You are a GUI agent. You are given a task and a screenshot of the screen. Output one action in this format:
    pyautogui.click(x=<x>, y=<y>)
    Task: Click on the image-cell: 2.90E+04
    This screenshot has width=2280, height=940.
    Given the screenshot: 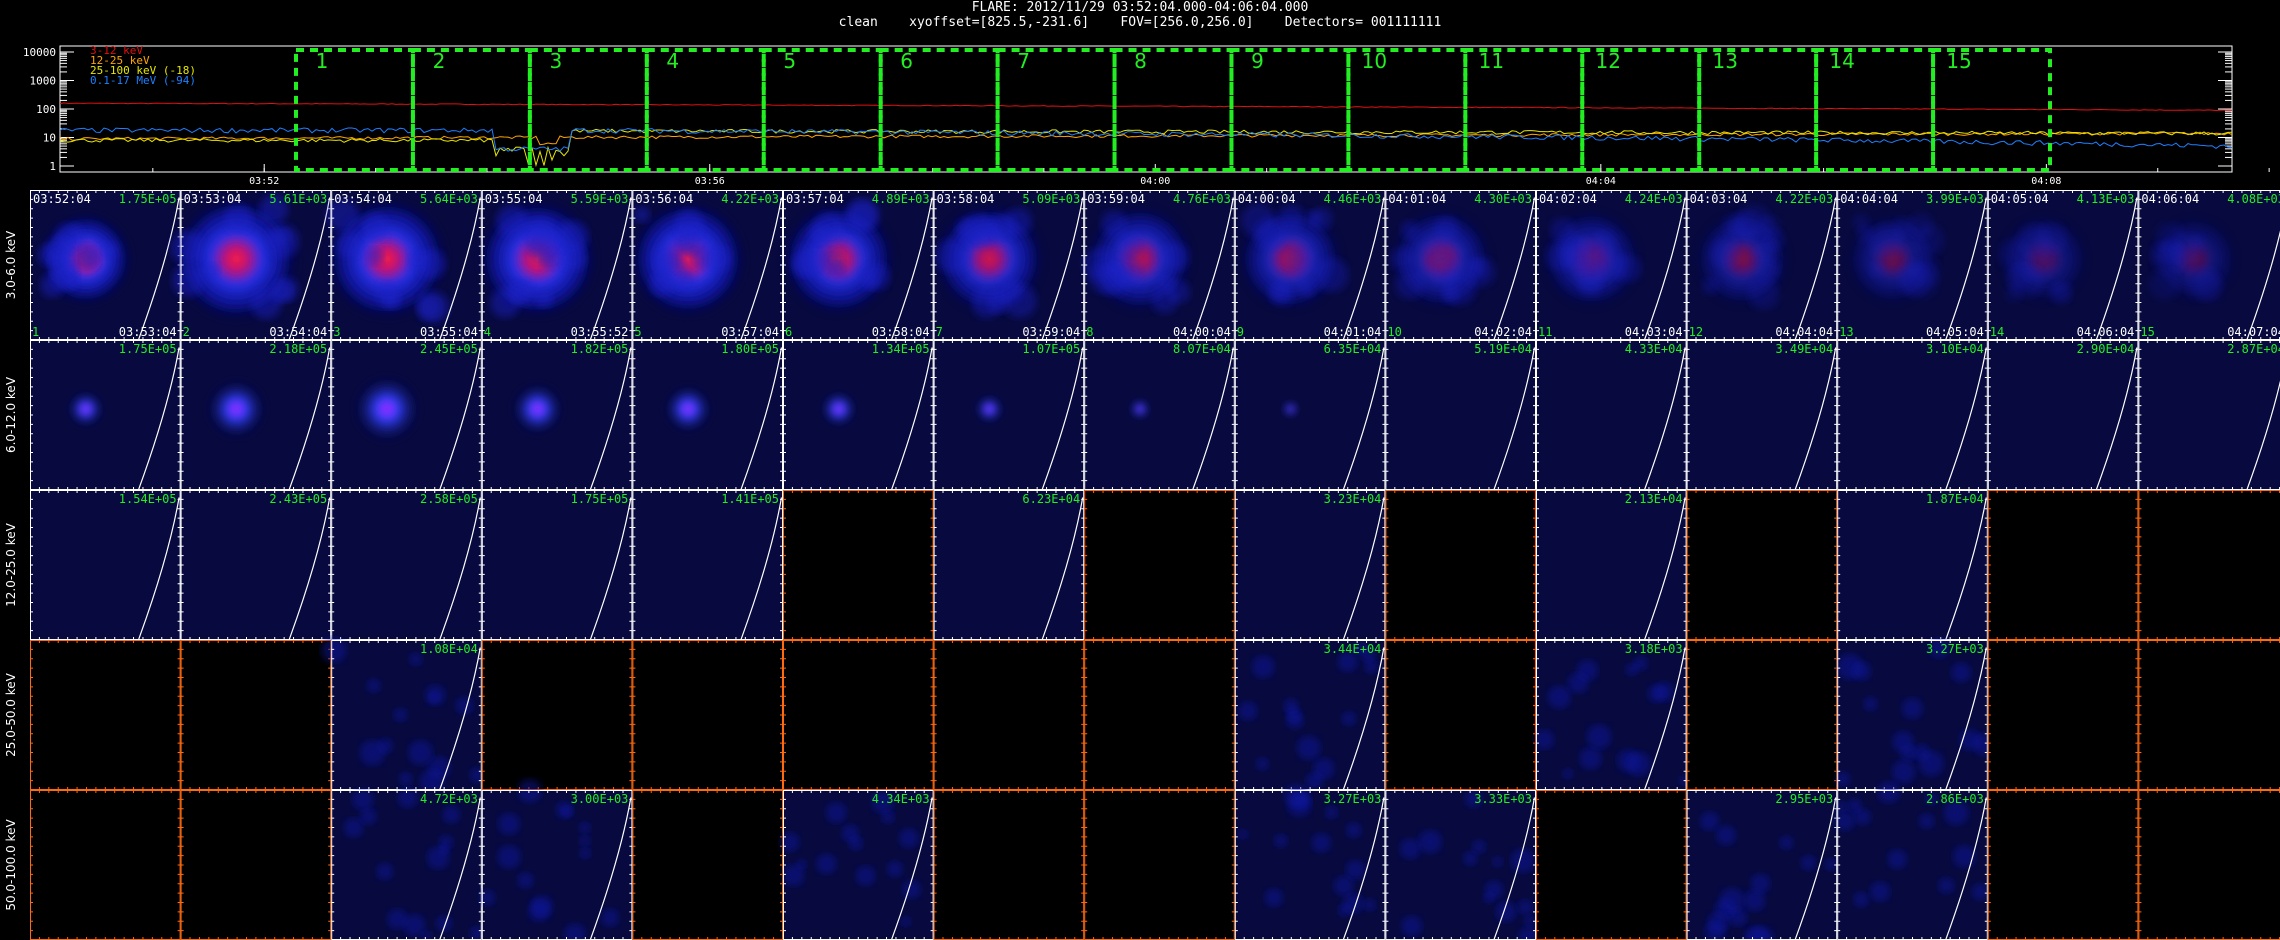 What is the action you would take?
    pyautogui.click(x=2063, y=415)
    